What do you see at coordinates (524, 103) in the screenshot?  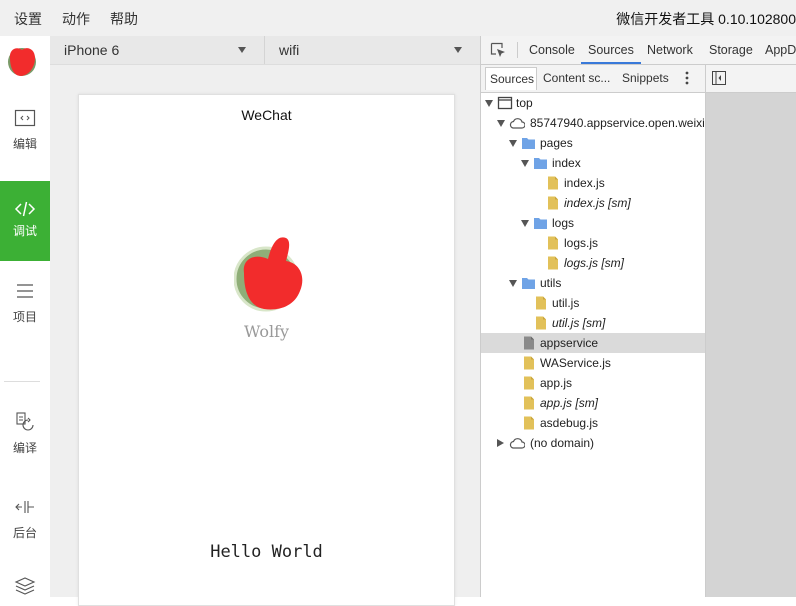 I see `tree-item-label: top` at bounding box center [524, 103].